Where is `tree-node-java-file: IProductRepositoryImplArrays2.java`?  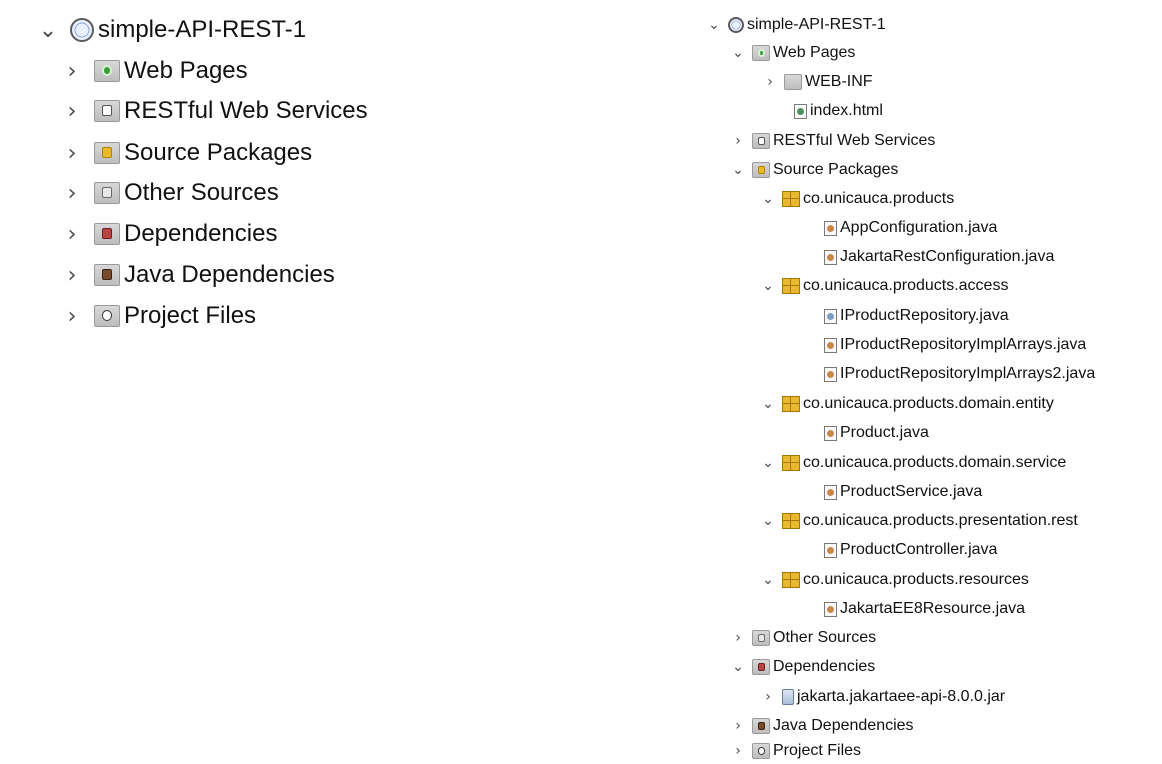
tree-node-java-file: IProductRepositoryImplArrays2.java is located at coordinates (956, 374).